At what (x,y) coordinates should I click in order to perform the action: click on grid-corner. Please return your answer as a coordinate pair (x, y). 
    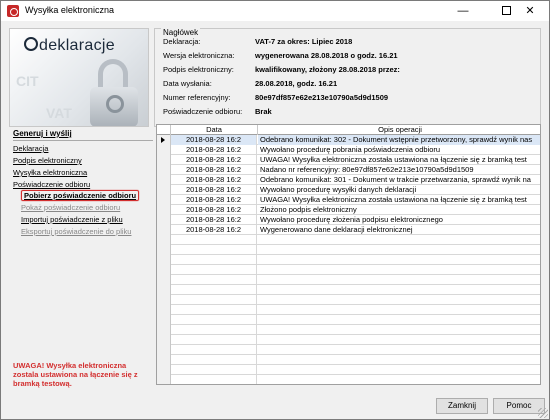
    Looking at the image, I should click on (164, 130).